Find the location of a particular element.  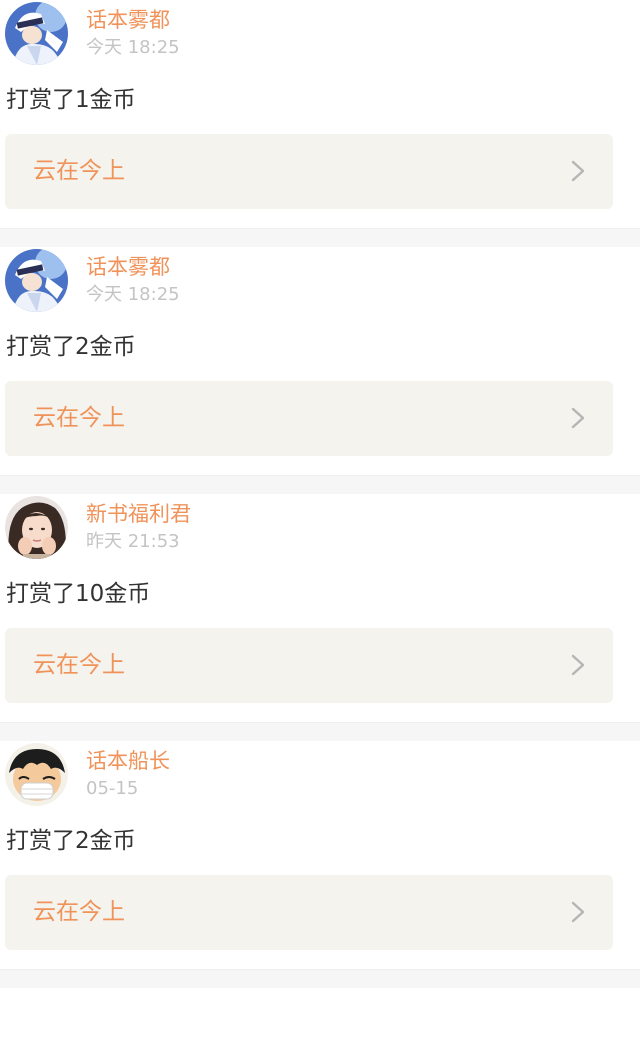

reward-text: 打赏了10金币 is located at coordinates (78, 594).